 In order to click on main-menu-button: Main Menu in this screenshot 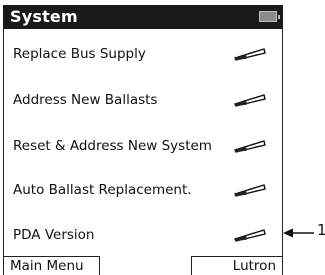, I will do `click(51, 265)`.